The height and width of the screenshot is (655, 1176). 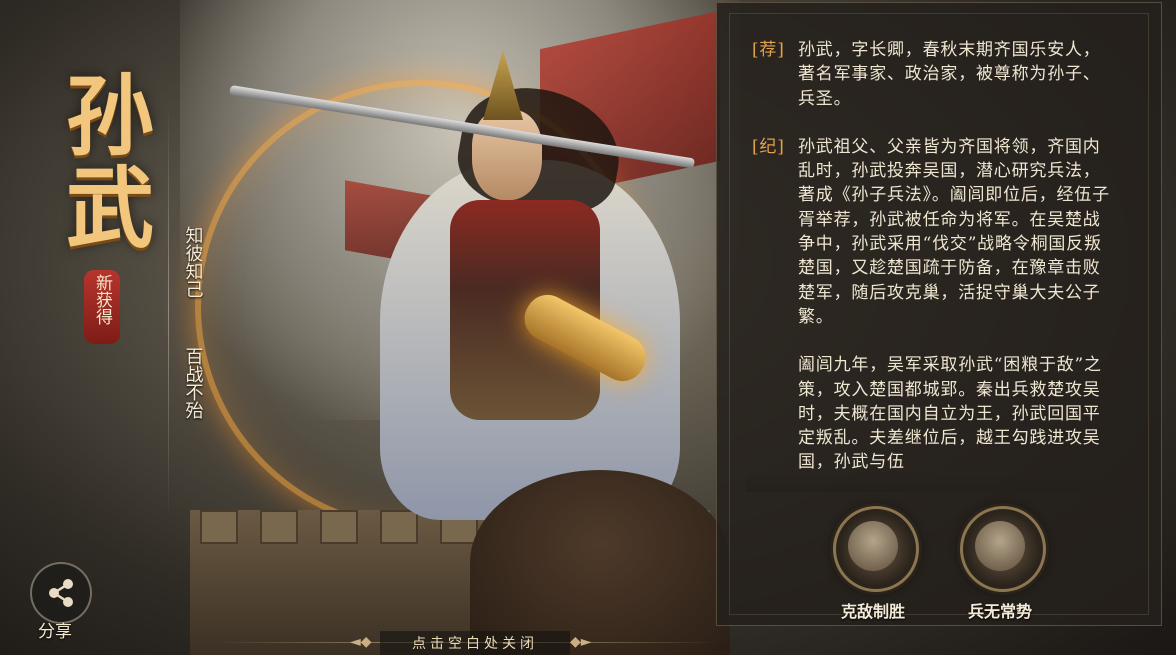 I want to click on motto-text-2: 百战不殆, so click(x=193, y=383).